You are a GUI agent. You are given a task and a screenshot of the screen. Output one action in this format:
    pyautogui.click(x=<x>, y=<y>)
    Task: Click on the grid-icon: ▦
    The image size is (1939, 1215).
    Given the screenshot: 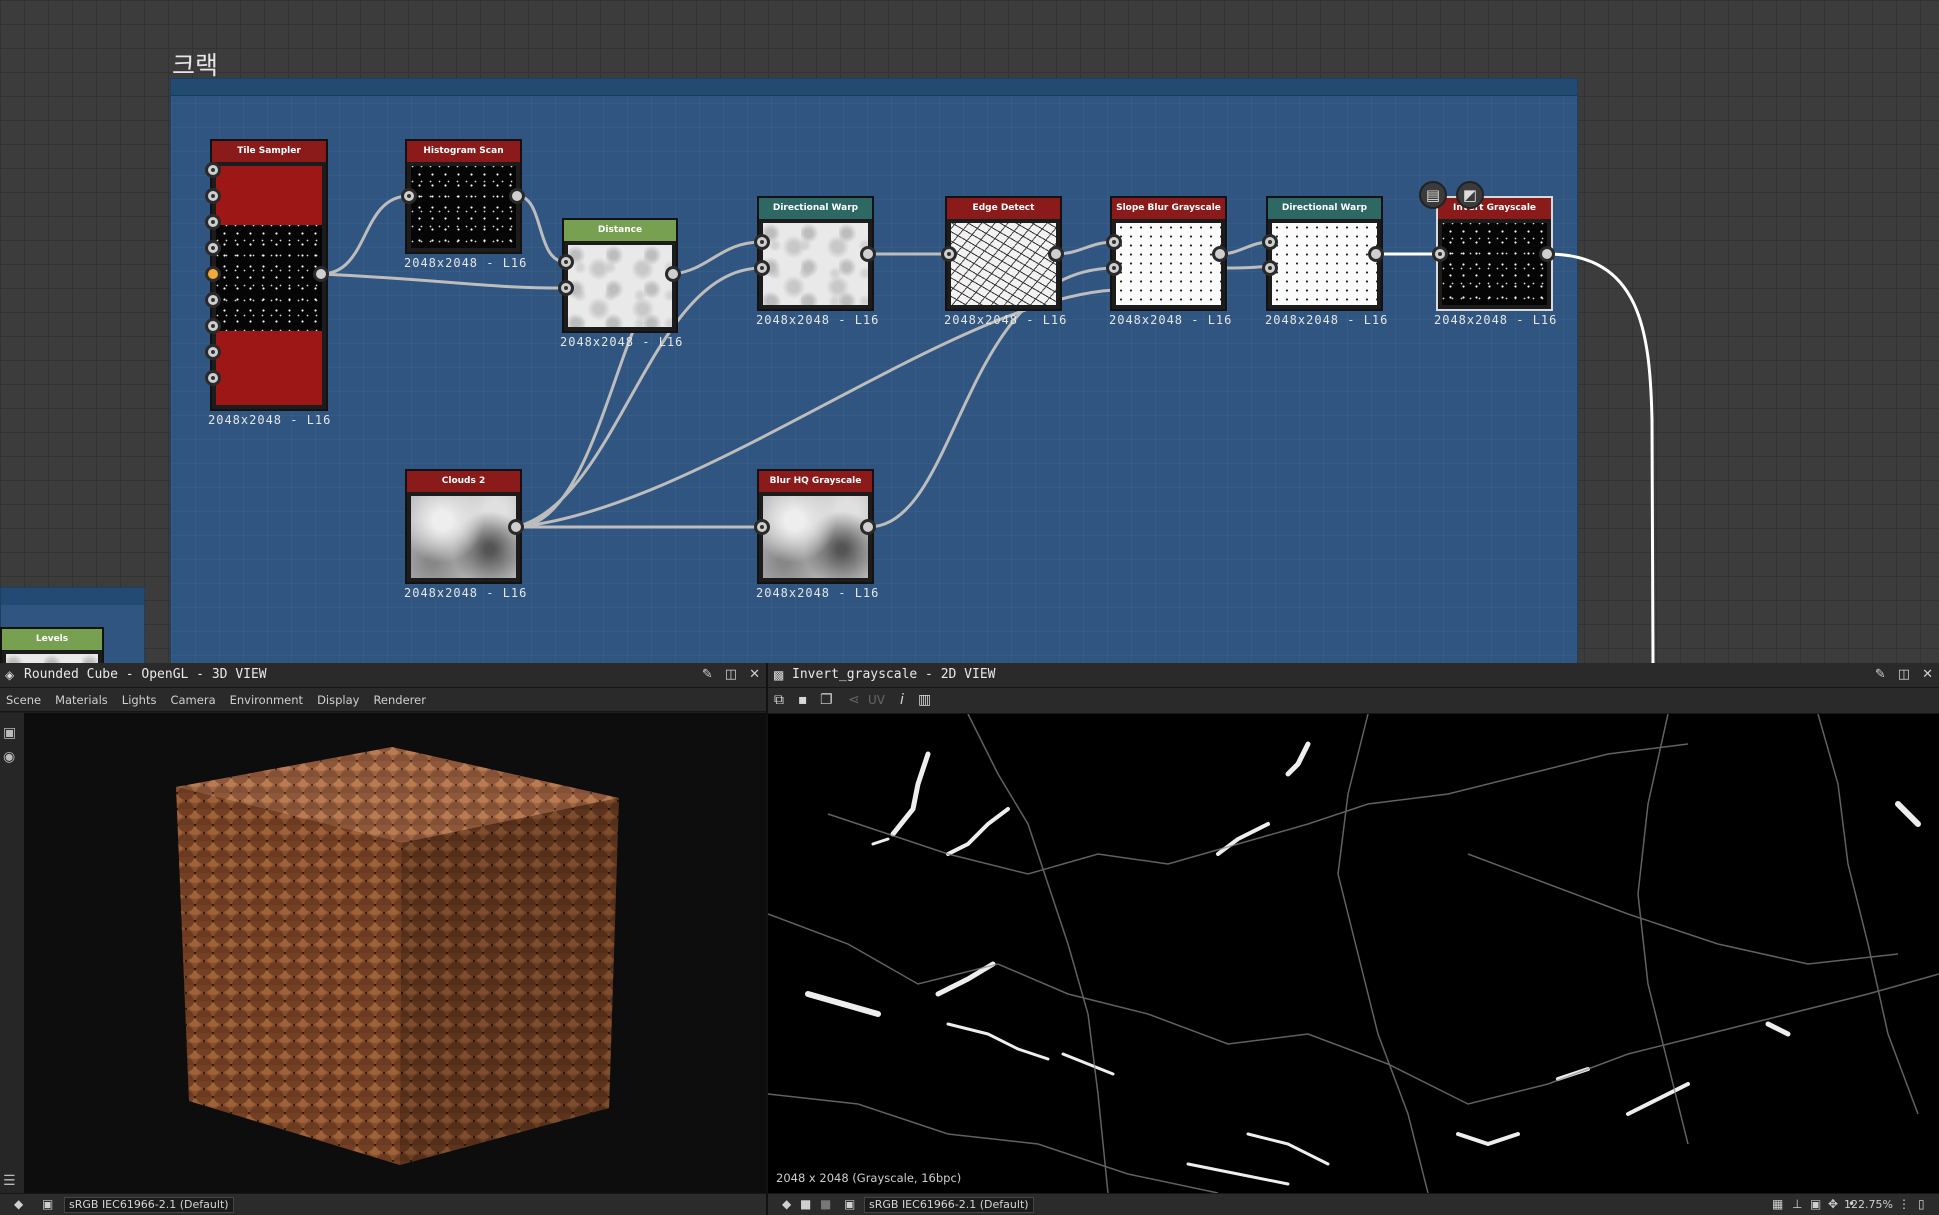 What is the action you would take?
    pyautogui.click(x=1779, y=1204)
    